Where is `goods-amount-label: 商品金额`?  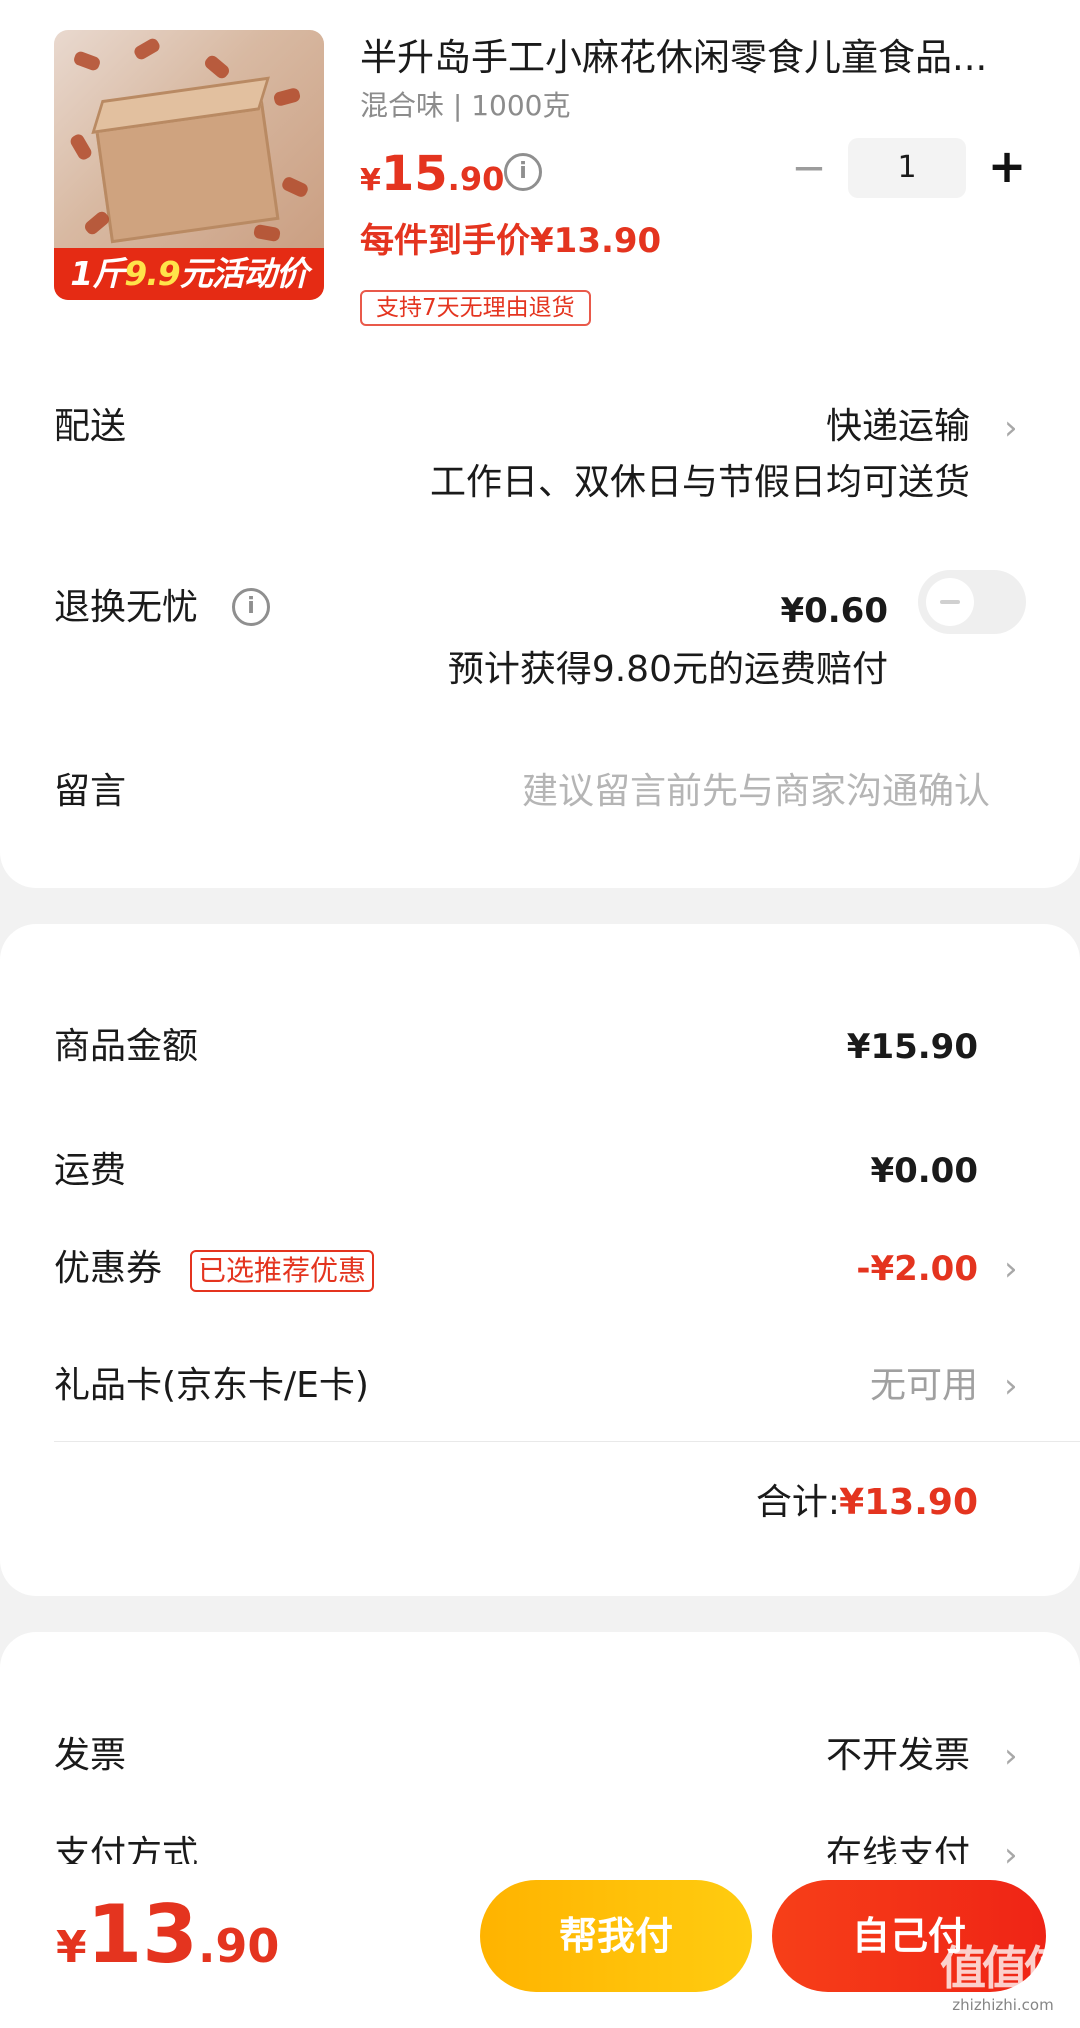 goods-amount-label: 商品金额 is located at coordinates (126, 1046).